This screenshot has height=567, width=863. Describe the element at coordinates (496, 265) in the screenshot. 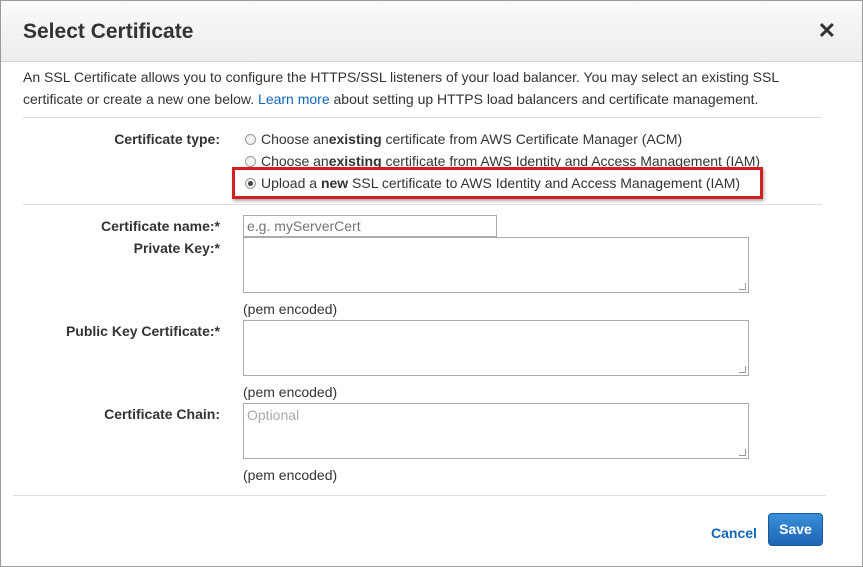

I see `private-key-textarea` at that location.